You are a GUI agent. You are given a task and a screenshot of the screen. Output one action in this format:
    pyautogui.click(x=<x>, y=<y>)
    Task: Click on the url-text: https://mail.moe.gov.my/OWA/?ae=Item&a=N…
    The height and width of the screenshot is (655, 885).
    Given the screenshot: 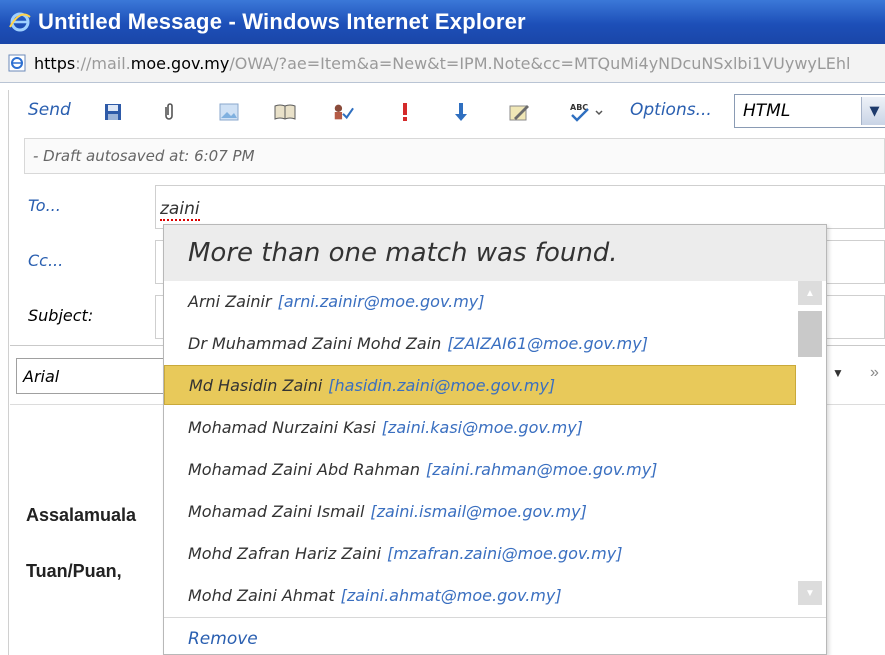 What is the action you would take?
    pyautogui.click(x=442, y=63)
    